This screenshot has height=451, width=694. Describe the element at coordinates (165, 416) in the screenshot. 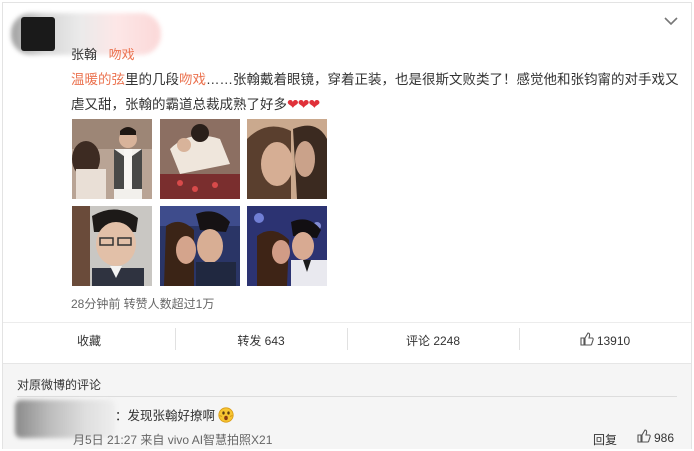

I see `comment-body: ：发现张翰好撩啊` at that location.